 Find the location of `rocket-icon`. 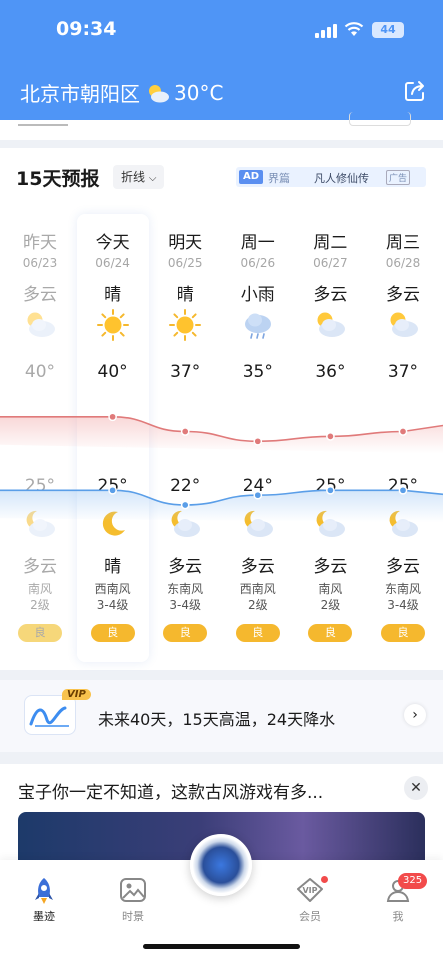

rocket-icon is located at coordinates (44, 891).